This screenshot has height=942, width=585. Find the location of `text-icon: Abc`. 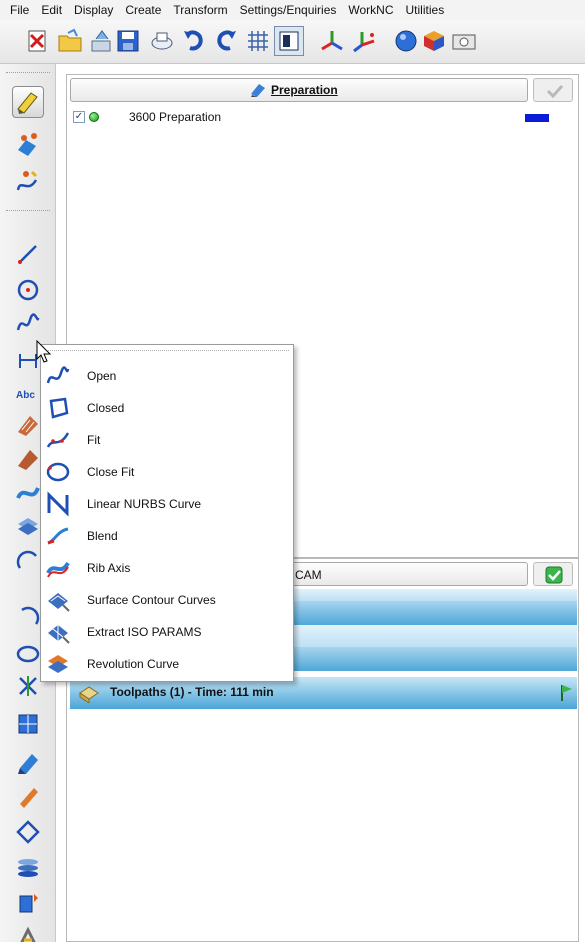

text-icon: Abc is located at coordinates (28, 394).